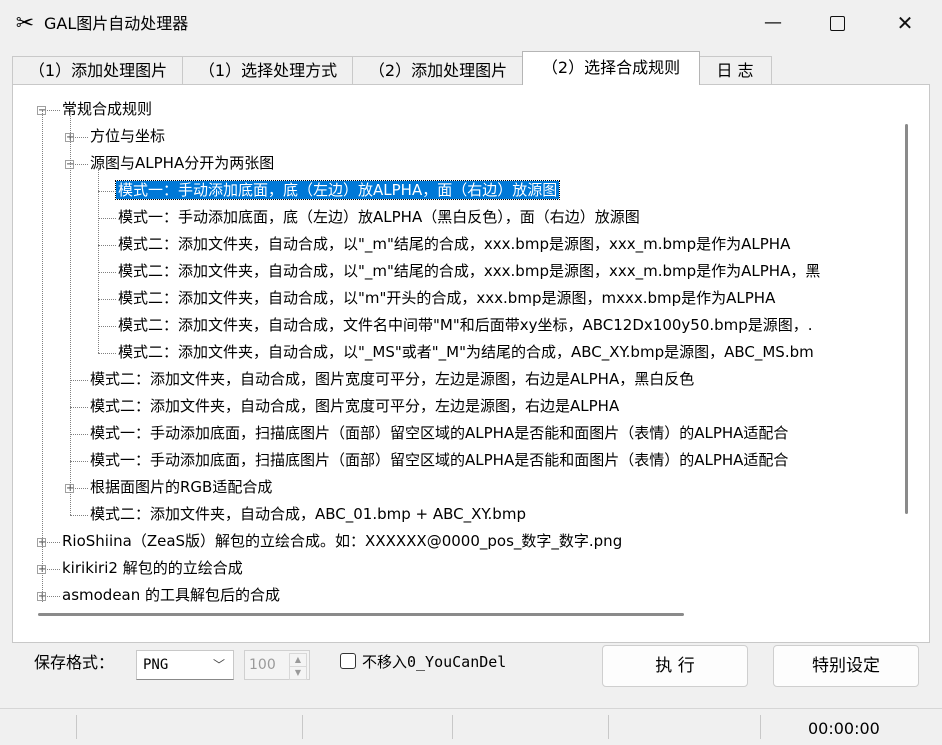 The height and width of the screenshot is (745, 942). Describe the element at coordinates (268, 70) in the screenshot. I see `tab-process-mode-1: （1）选择处理方式` at that location.